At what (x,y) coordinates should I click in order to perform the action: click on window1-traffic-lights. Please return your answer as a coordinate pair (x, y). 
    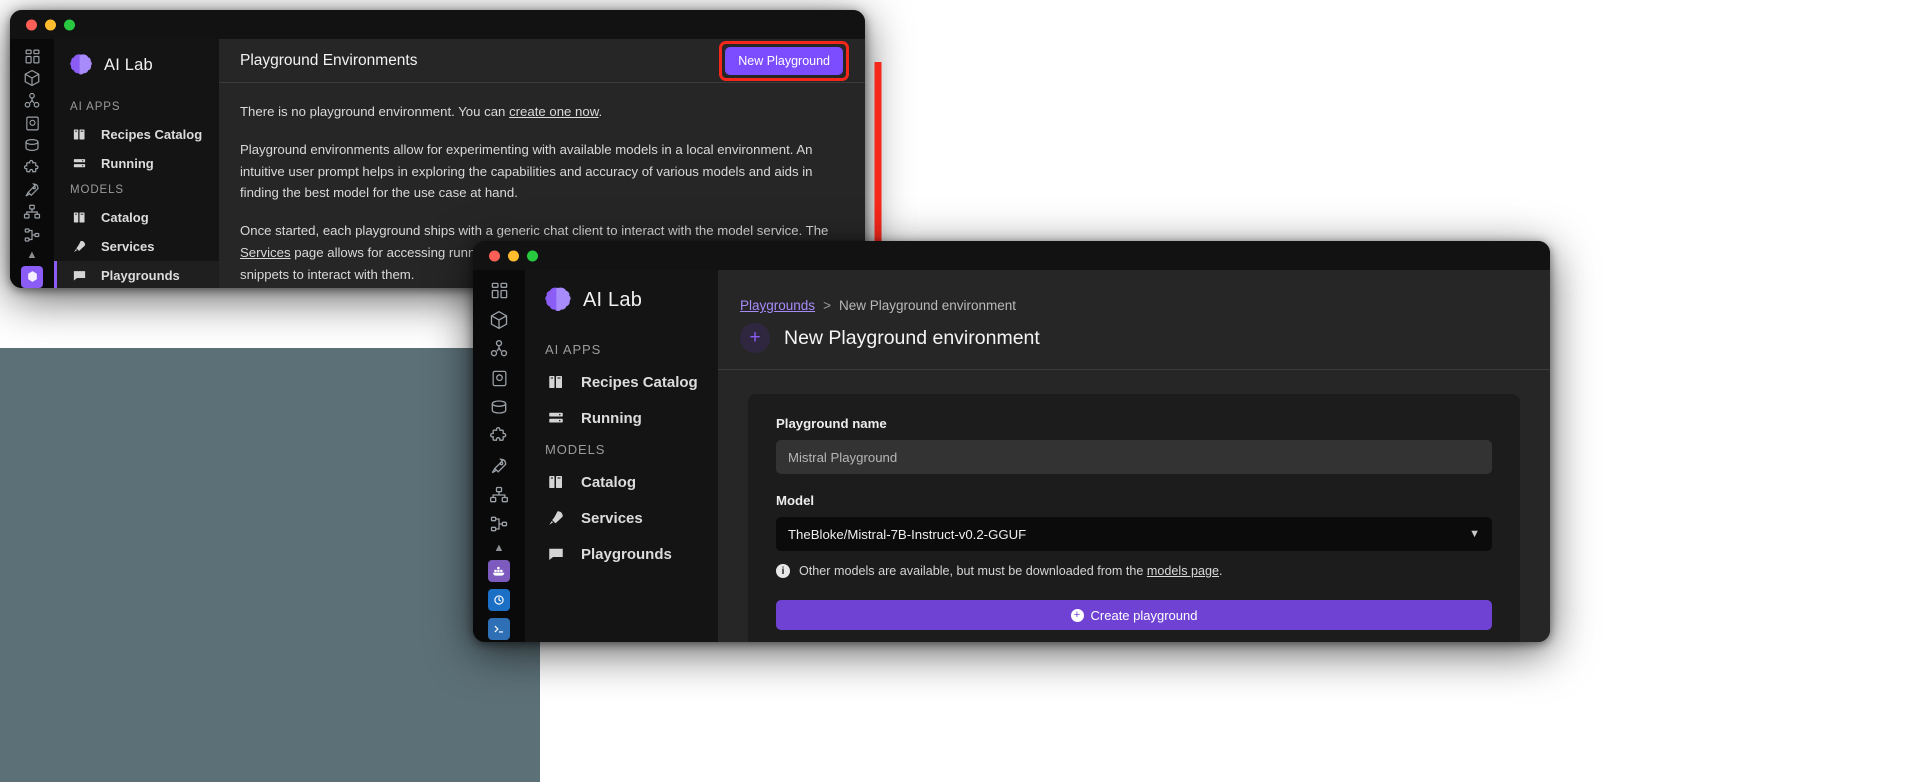
    Looking at the image, I should click on (50, 24).